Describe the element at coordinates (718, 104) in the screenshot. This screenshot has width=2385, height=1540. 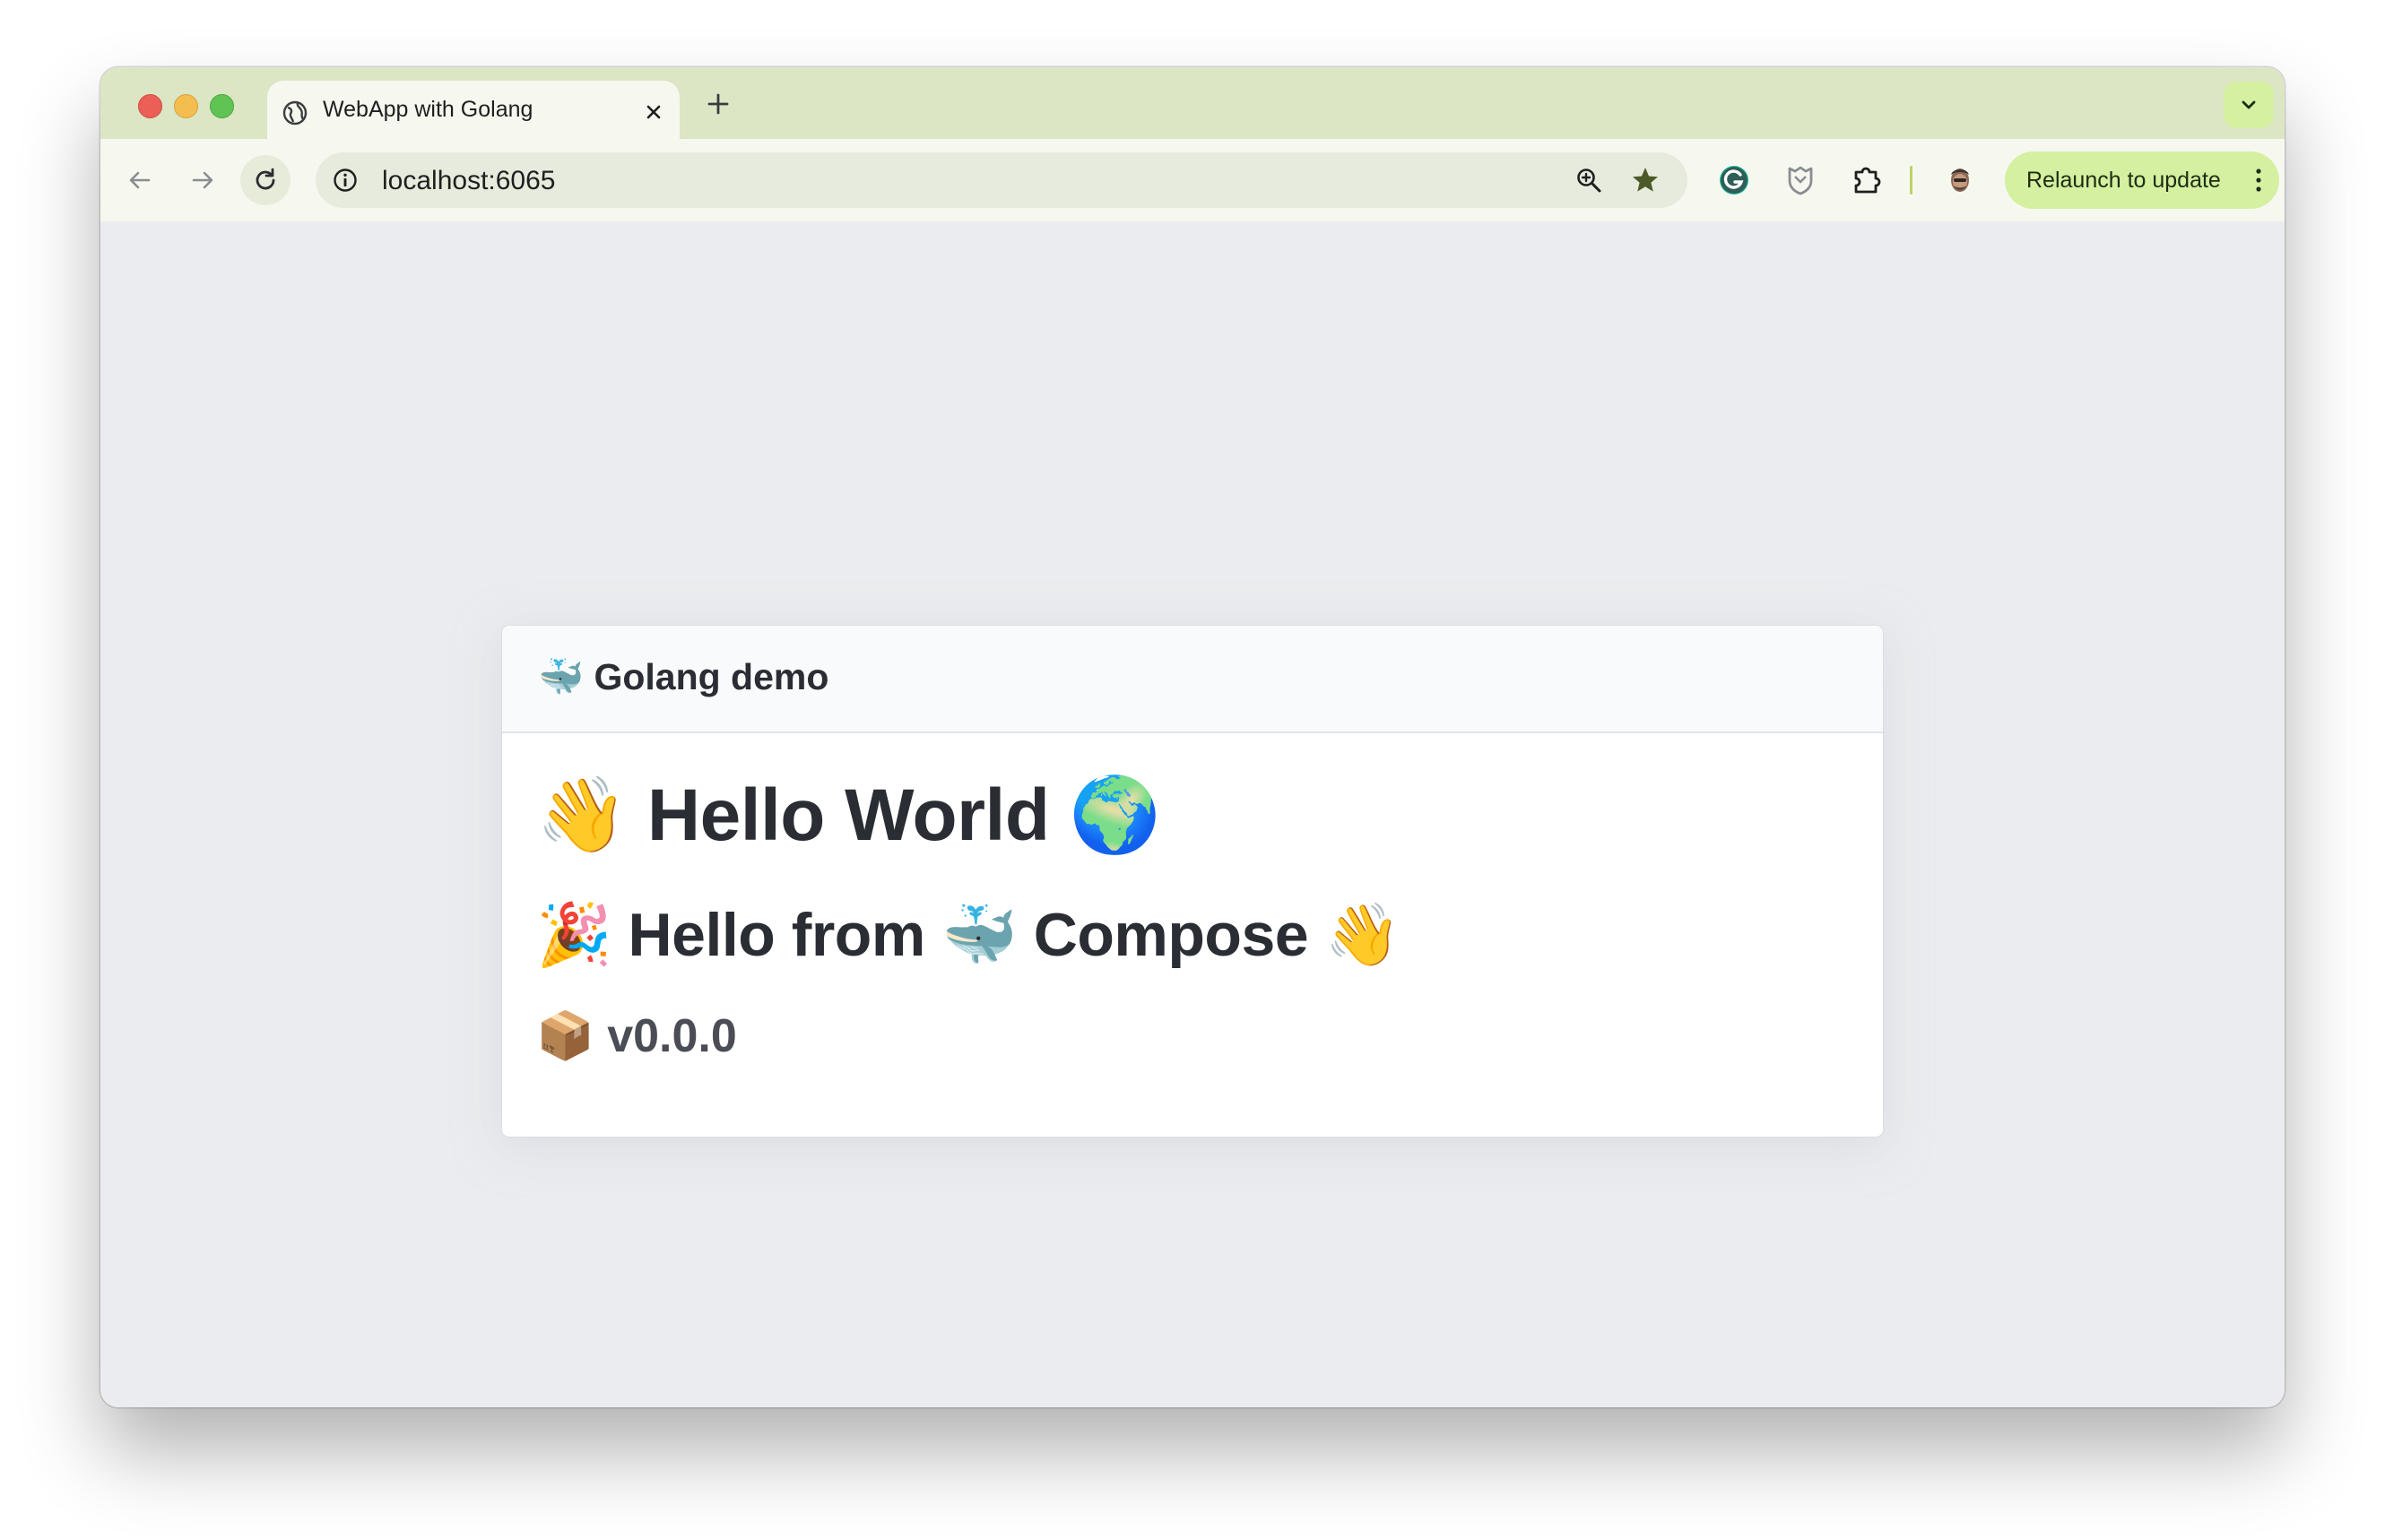
I see `plus-icon` at that location.